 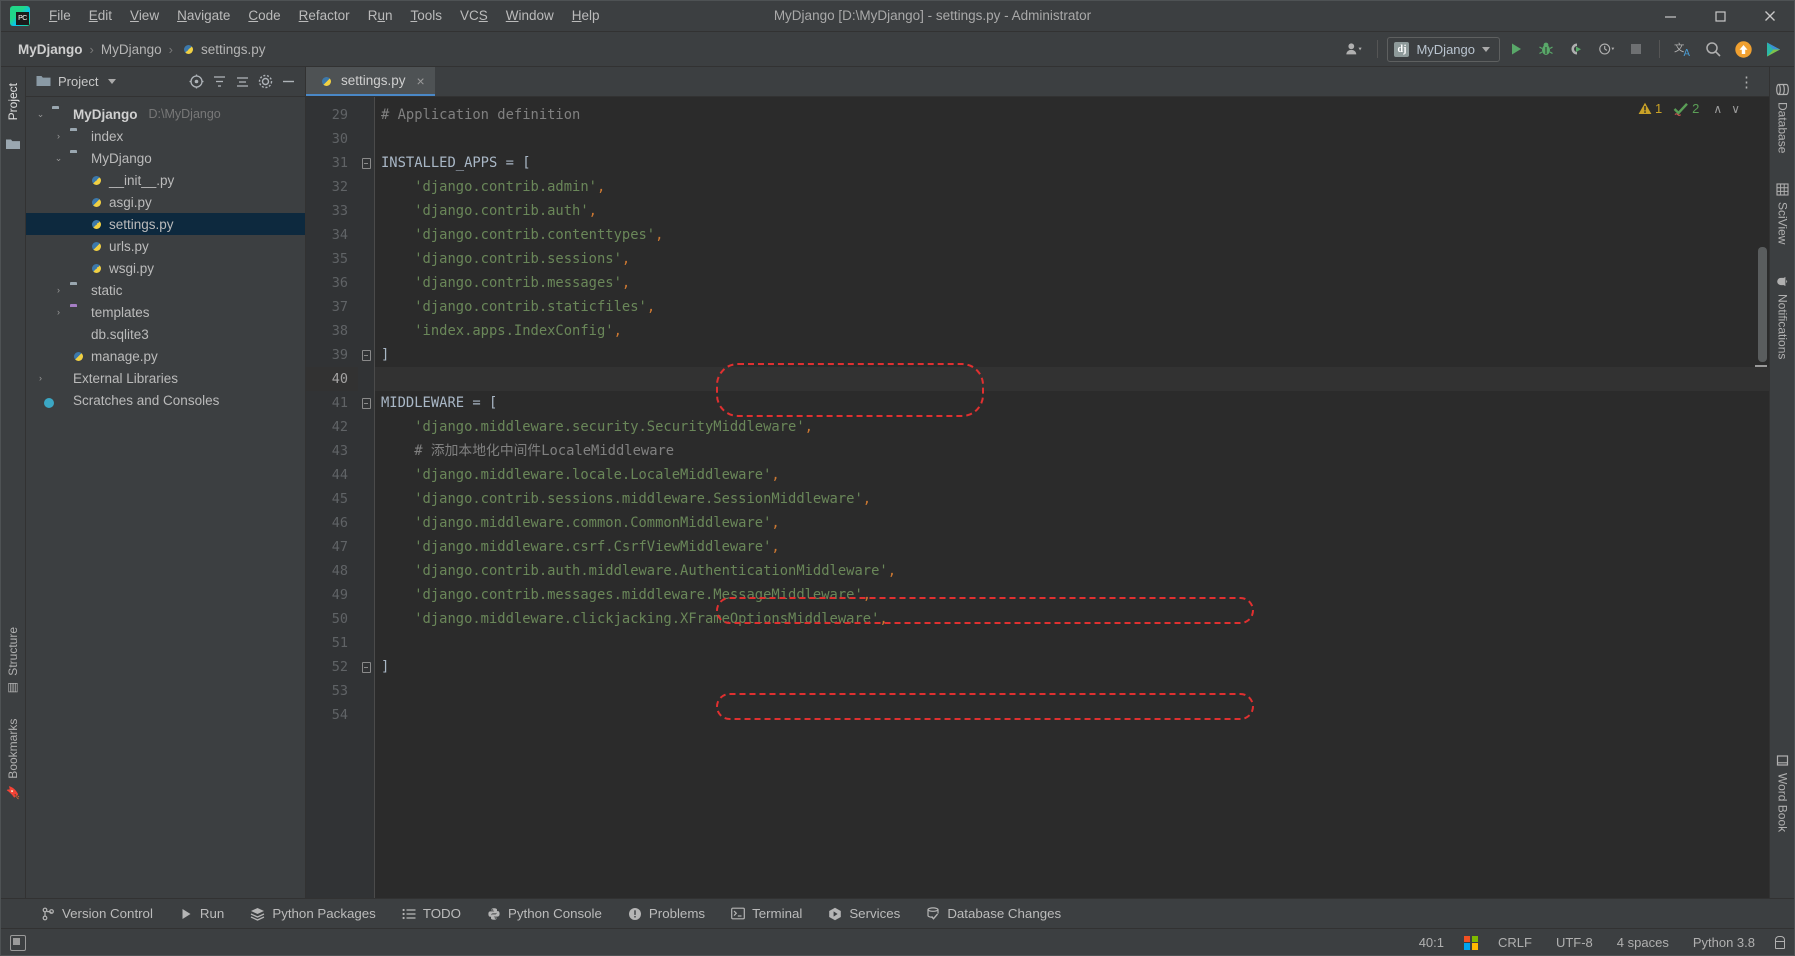 I want to click on tree-item-scratches-and-consoles: Scratches and Consoles, so click(x=165, y=400).